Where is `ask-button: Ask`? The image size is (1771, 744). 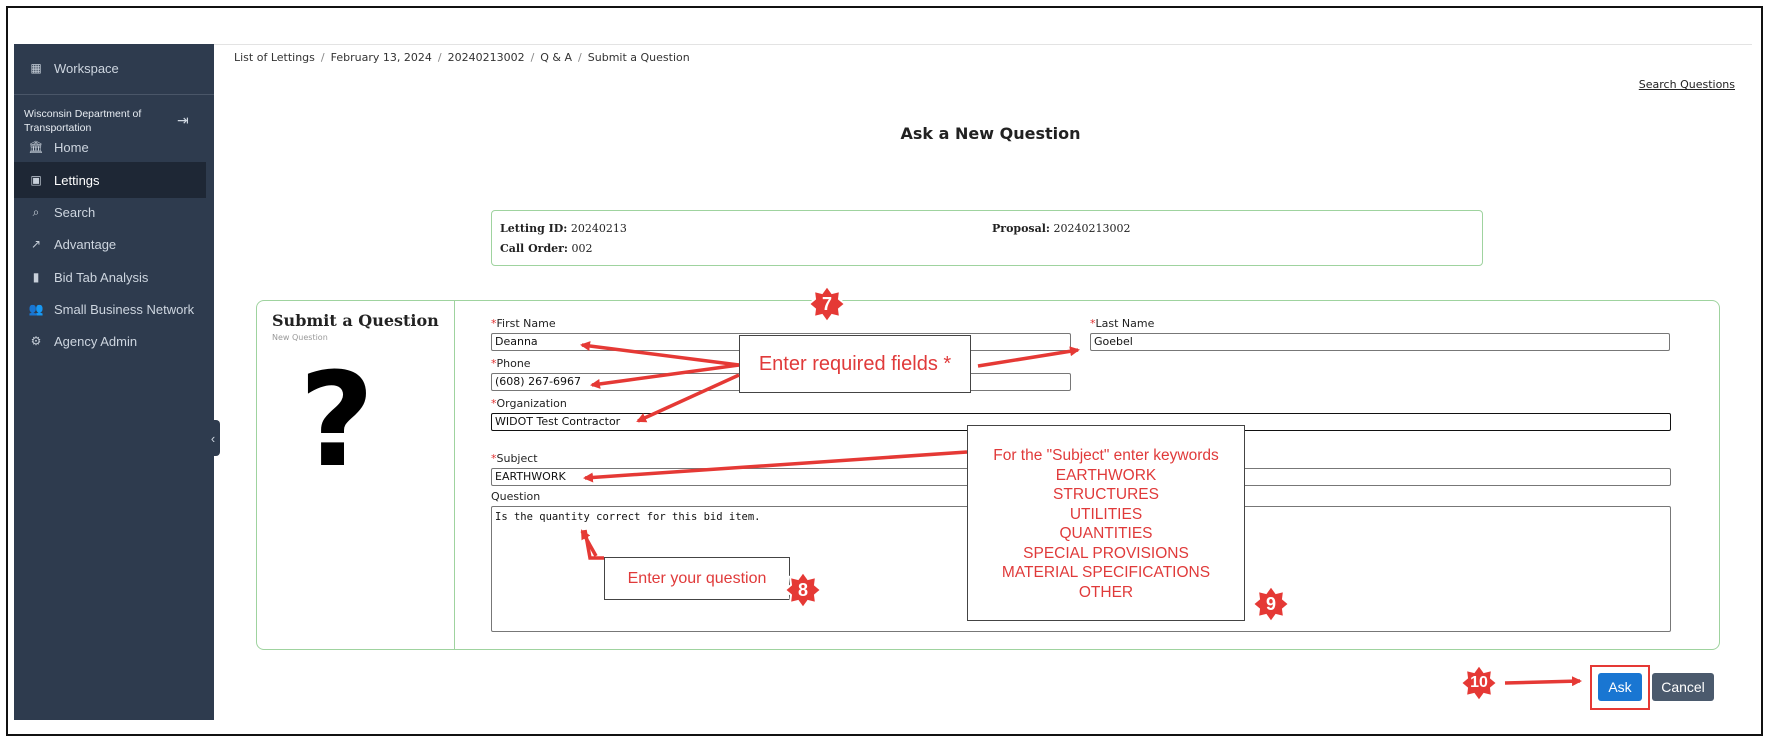
ask-button: Ask is located at coordinates (1620, 687).